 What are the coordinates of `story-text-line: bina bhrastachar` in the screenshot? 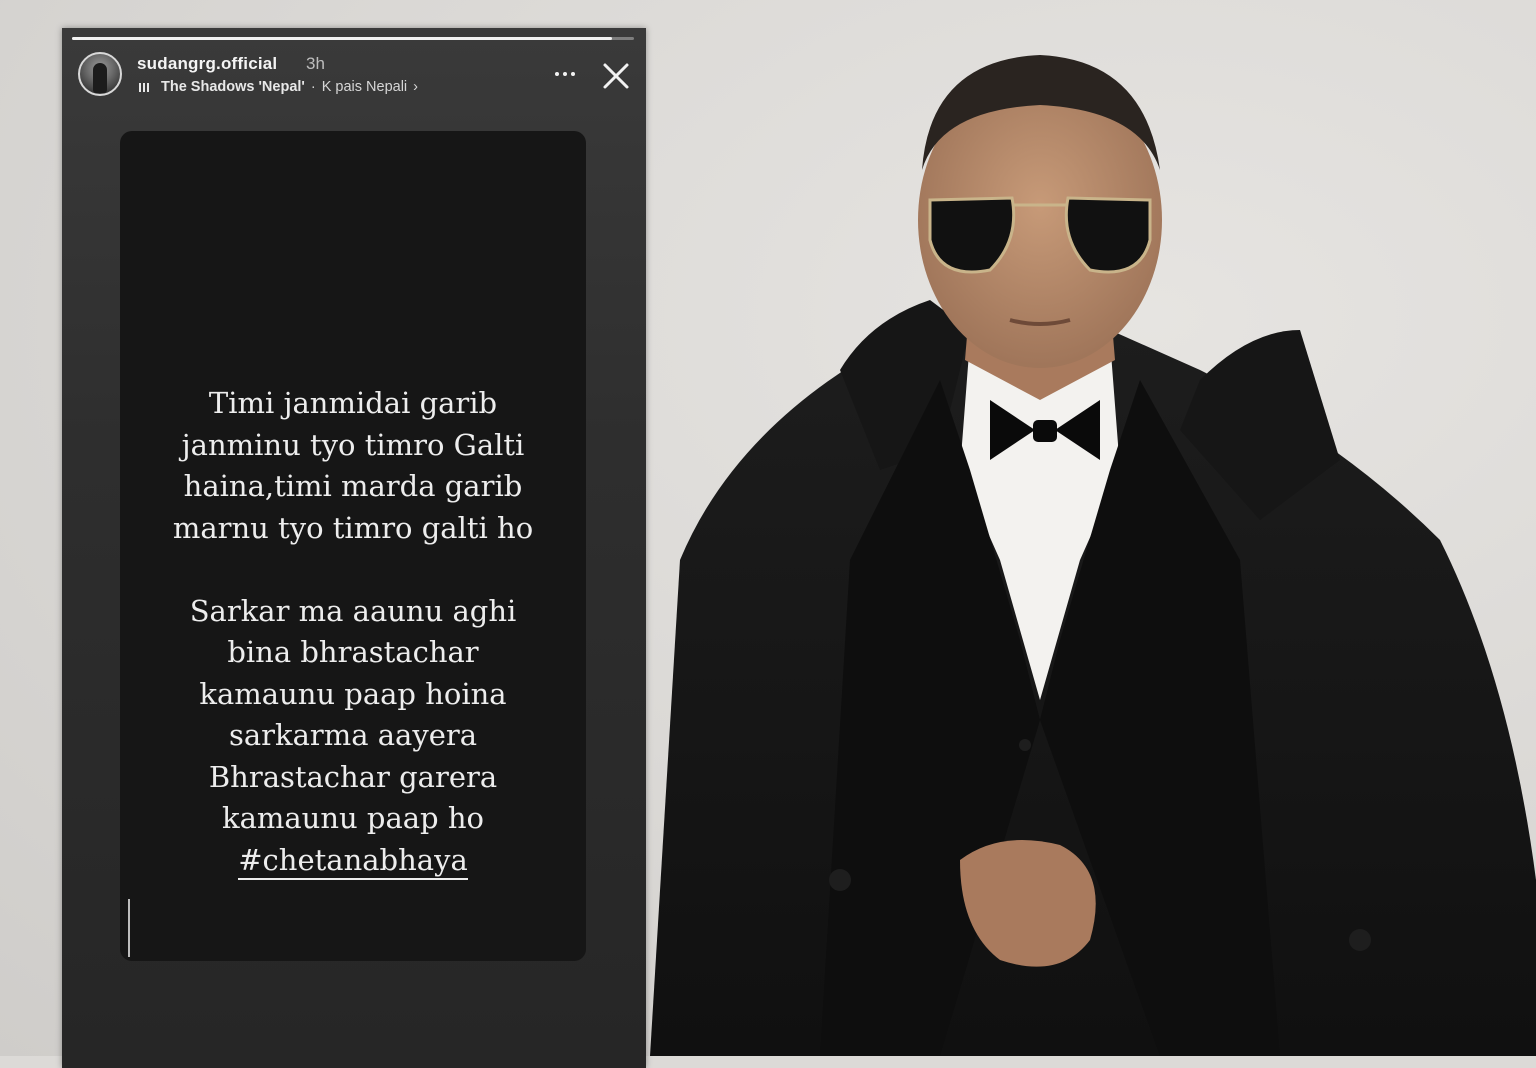 It's located at (353, 652).